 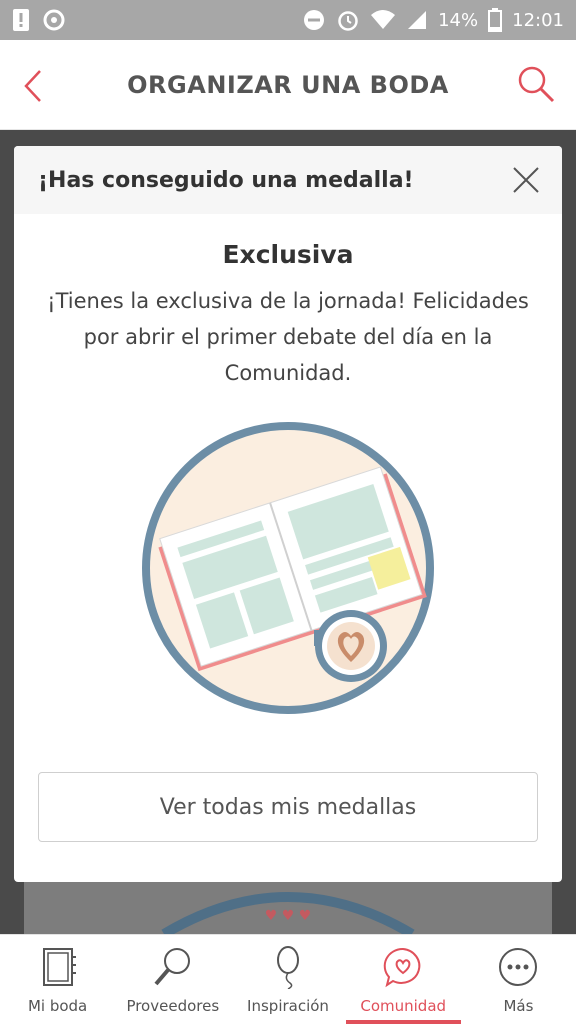 What do you see at coordinates (288, 807) in the screenshot?
I see `view-all-medals-button: Ver todas mis medallas` at bounding box center [288, 807].